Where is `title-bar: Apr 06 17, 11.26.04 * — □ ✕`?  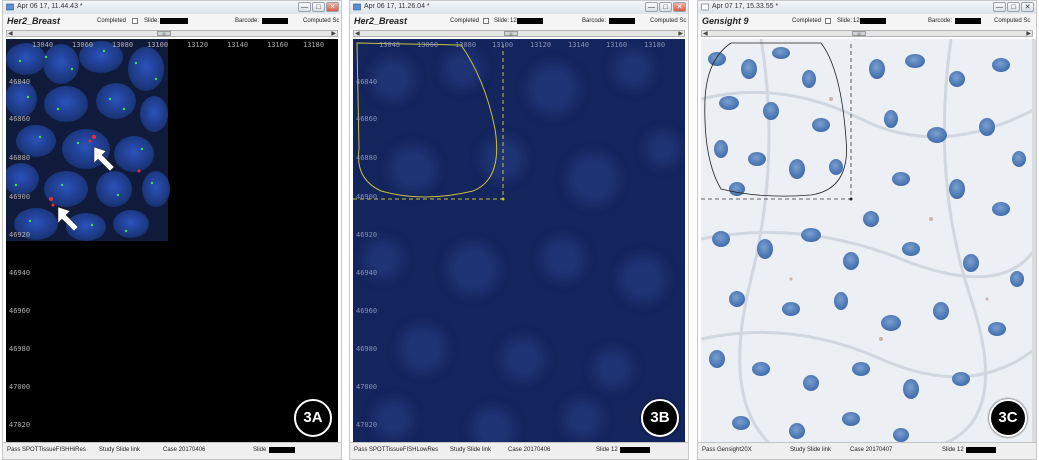
title-bar: Apr 06 17, 11.26.04 * — □ ✕ is located at coordinates (519, 8).